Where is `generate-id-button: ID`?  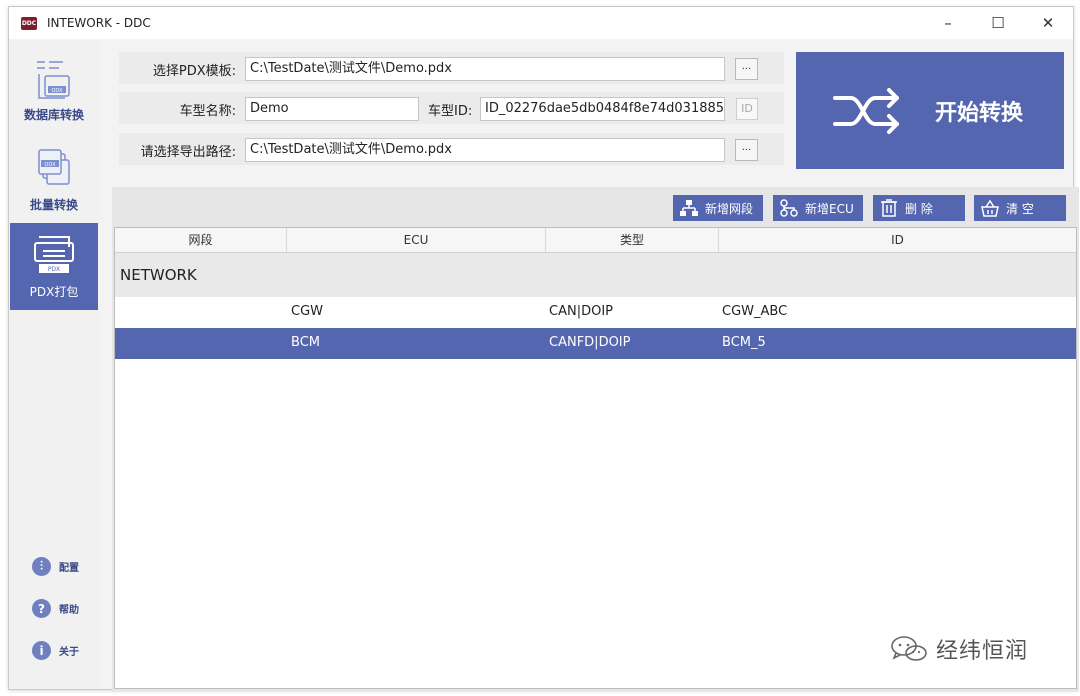 generate-id-button: ID is located at coordinates (747, 109).